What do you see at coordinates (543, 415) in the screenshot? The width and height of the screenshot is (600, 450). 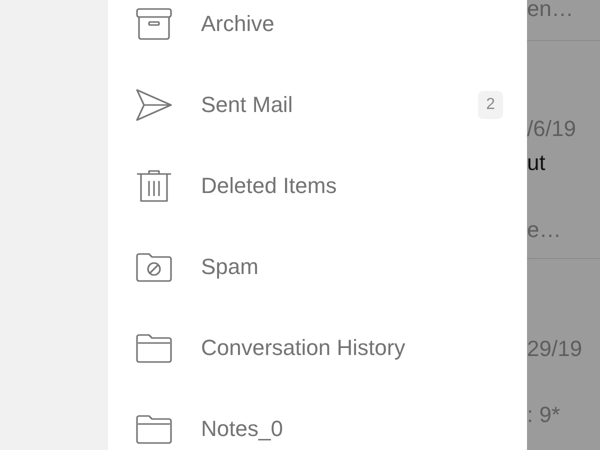 I see `message-preview: : 9*` at bounding box center [543, 415].